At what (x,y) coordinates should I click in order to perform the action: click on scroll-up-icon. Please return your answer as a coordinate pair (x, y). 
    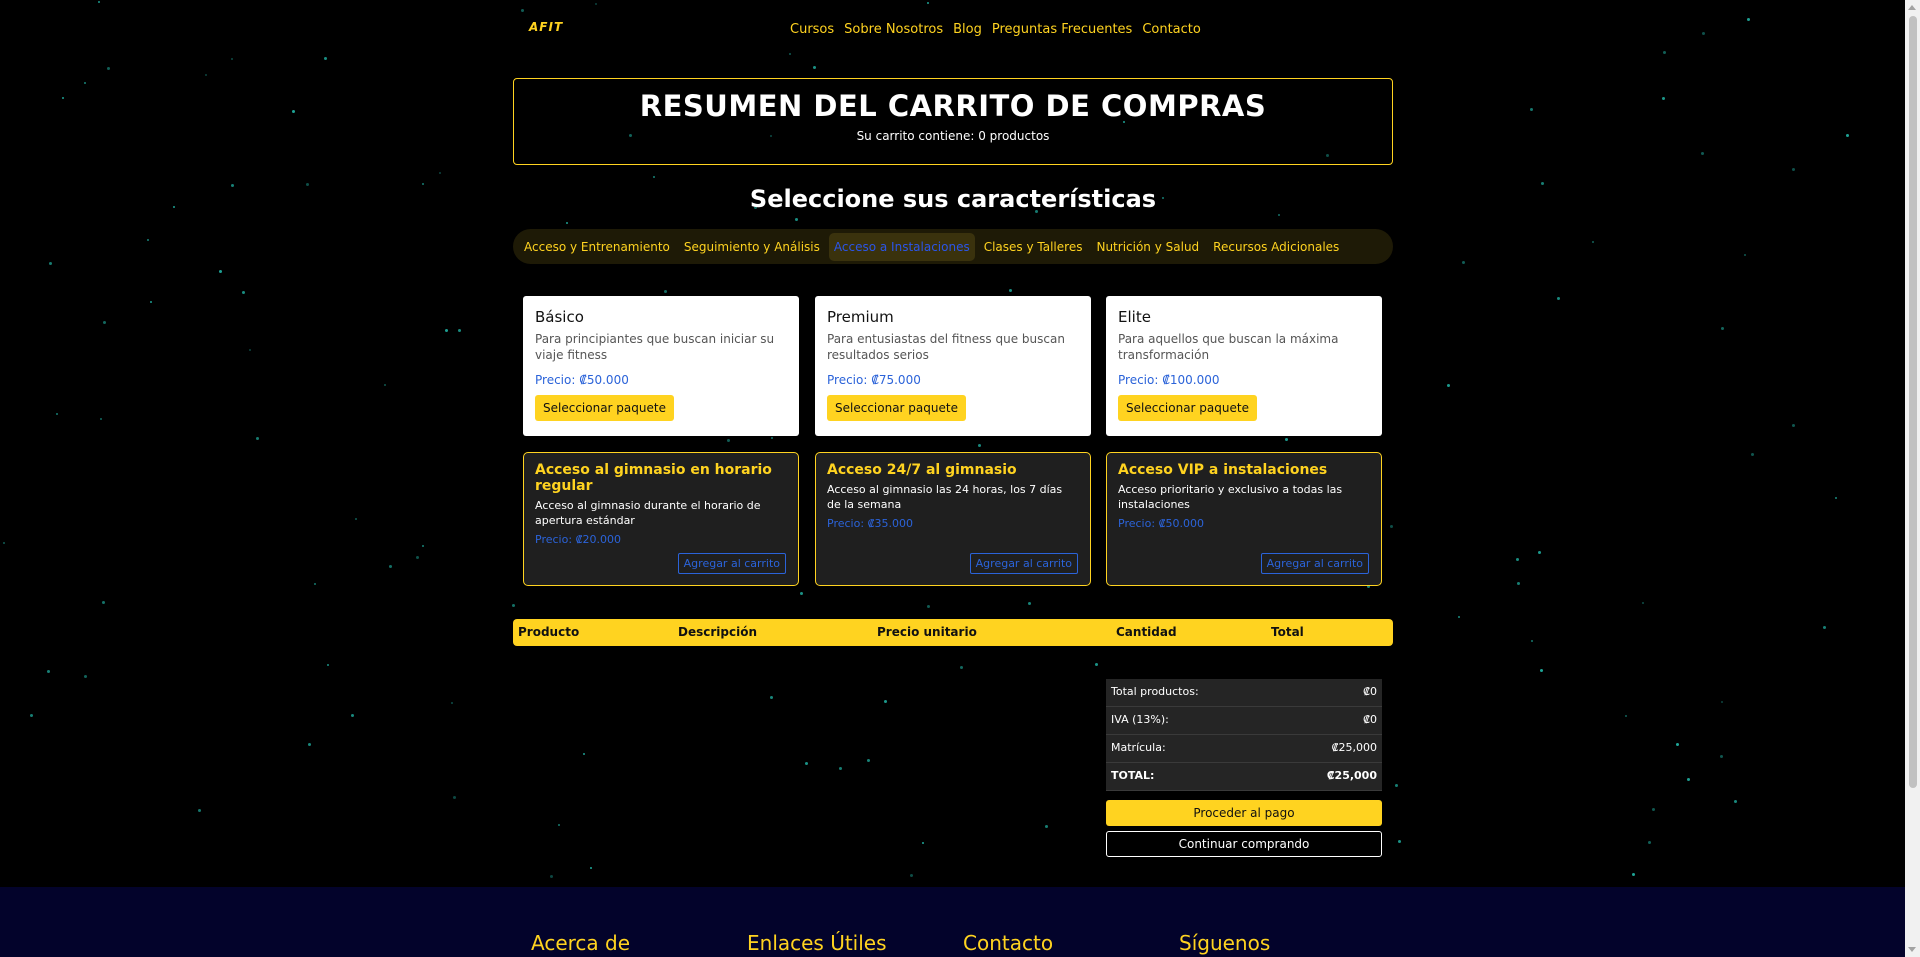
    Looking at the image, I should click on (1912, 7).